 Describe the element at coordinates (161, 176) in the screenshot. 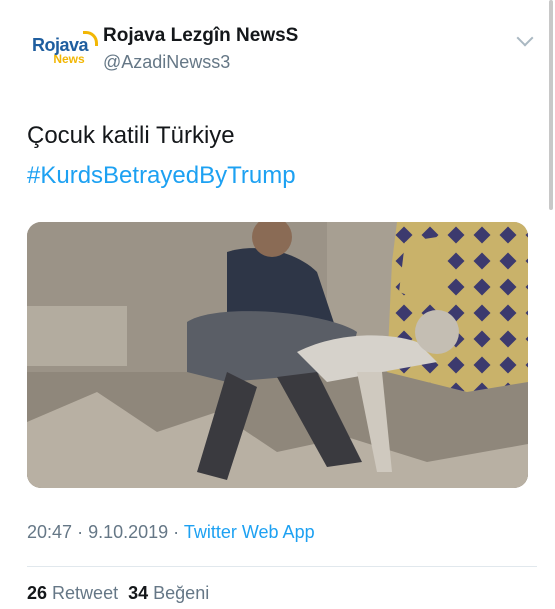

I see `hashtag-link: #KurdsBetrayedByTrump` at that location.